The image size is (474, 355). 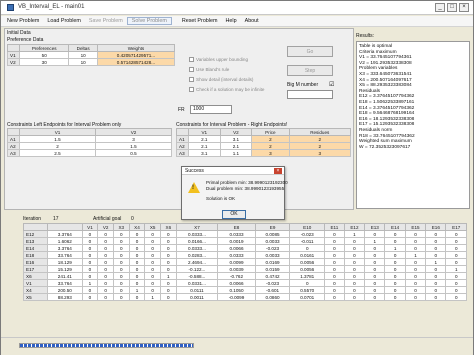 I want to click on menu-load-problem: Load Problem, so click(x=64, y=21).